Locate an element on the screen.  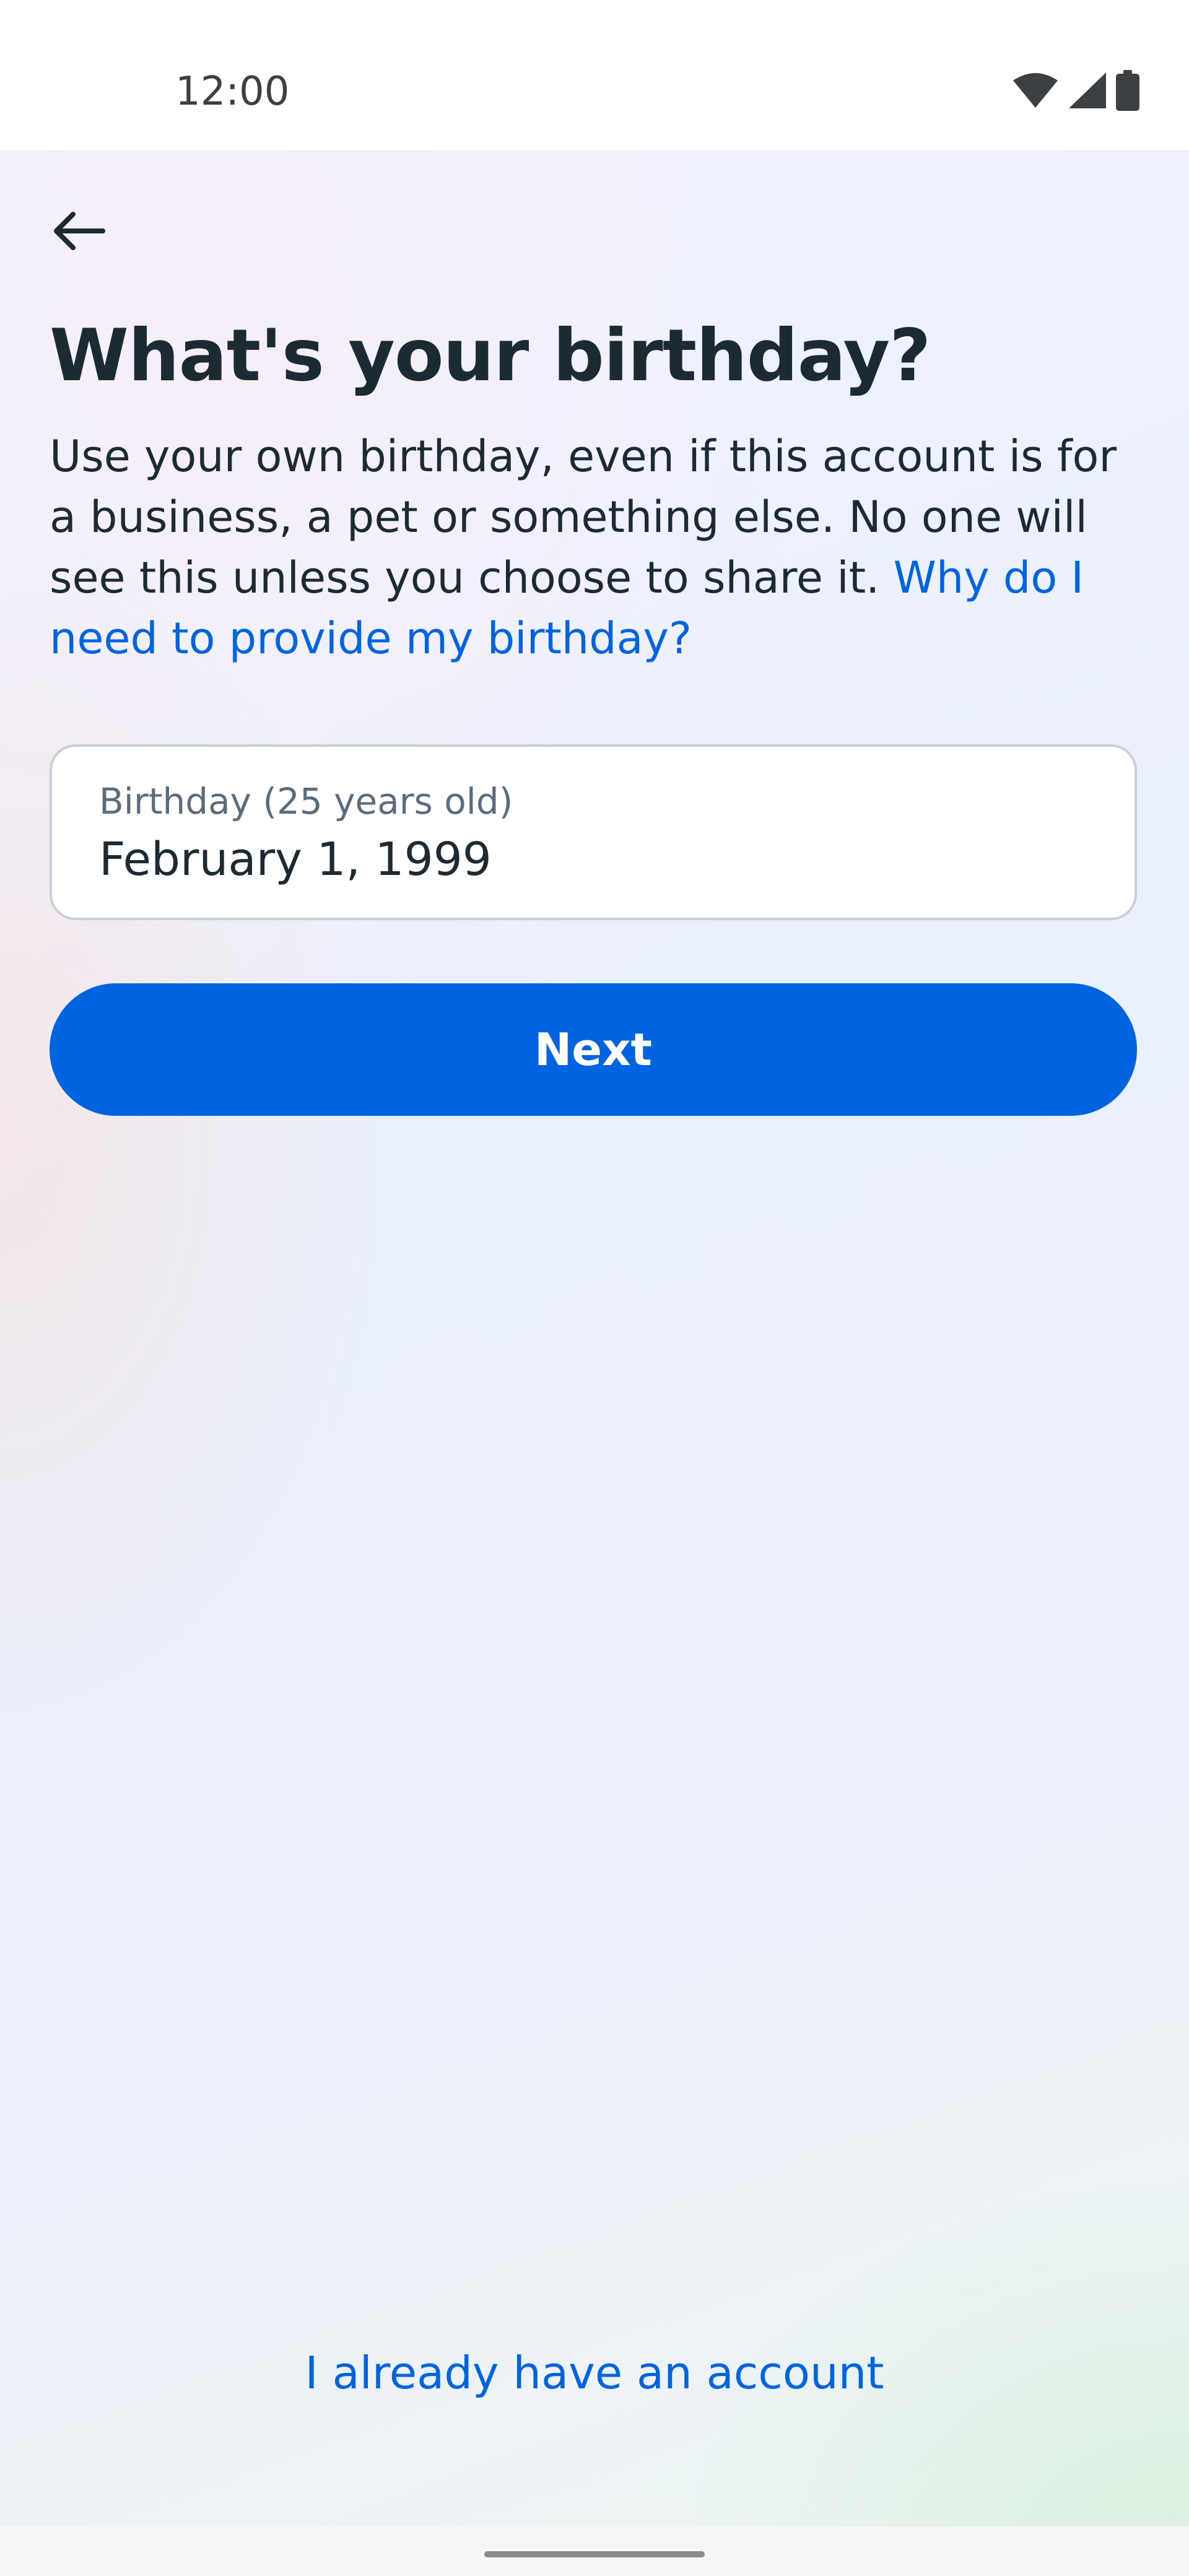
navigation-bar is located at coordinates (594, 2551).